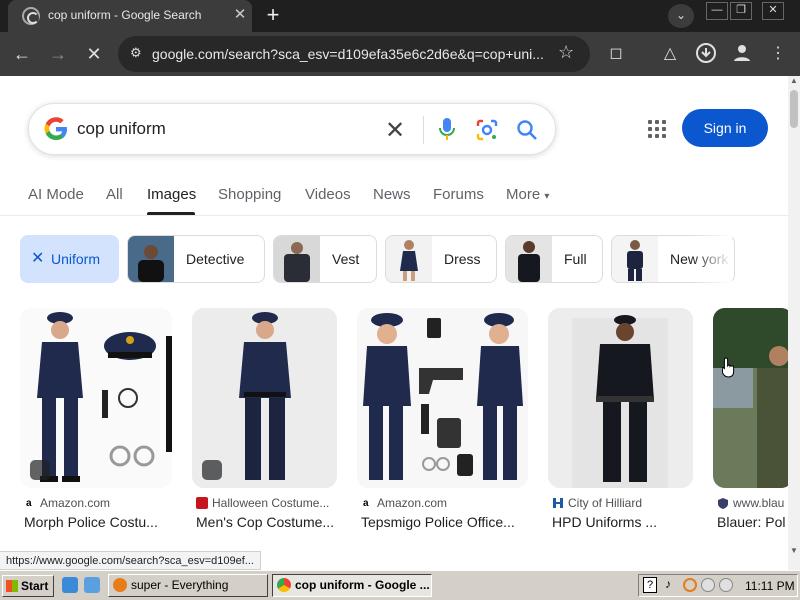  I want to click on hilliard-icon, so click(558, 503).